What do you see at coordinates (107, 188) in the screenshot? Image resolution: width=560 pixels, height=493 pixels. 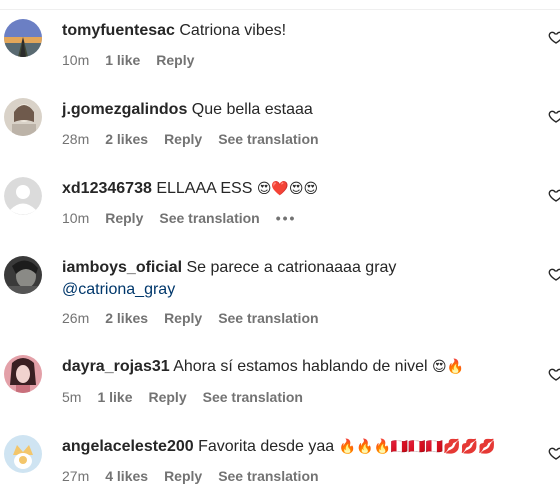 I see `comment-username: xd12346738` at bounding box center [107, 188].